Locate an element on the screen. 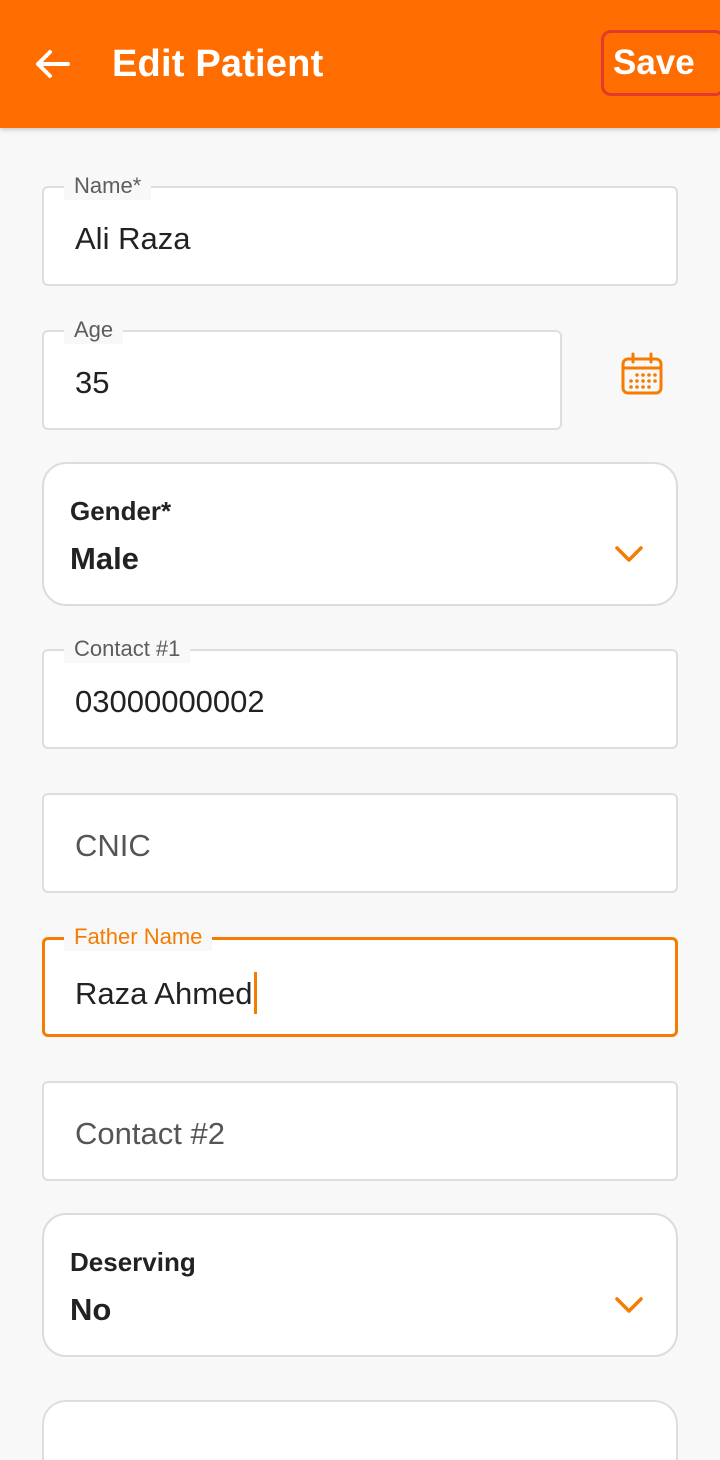 Image resolution: width=720 pixels, height=1460 pixels. gender-label: Gender* is located at coordinates (121, 511).